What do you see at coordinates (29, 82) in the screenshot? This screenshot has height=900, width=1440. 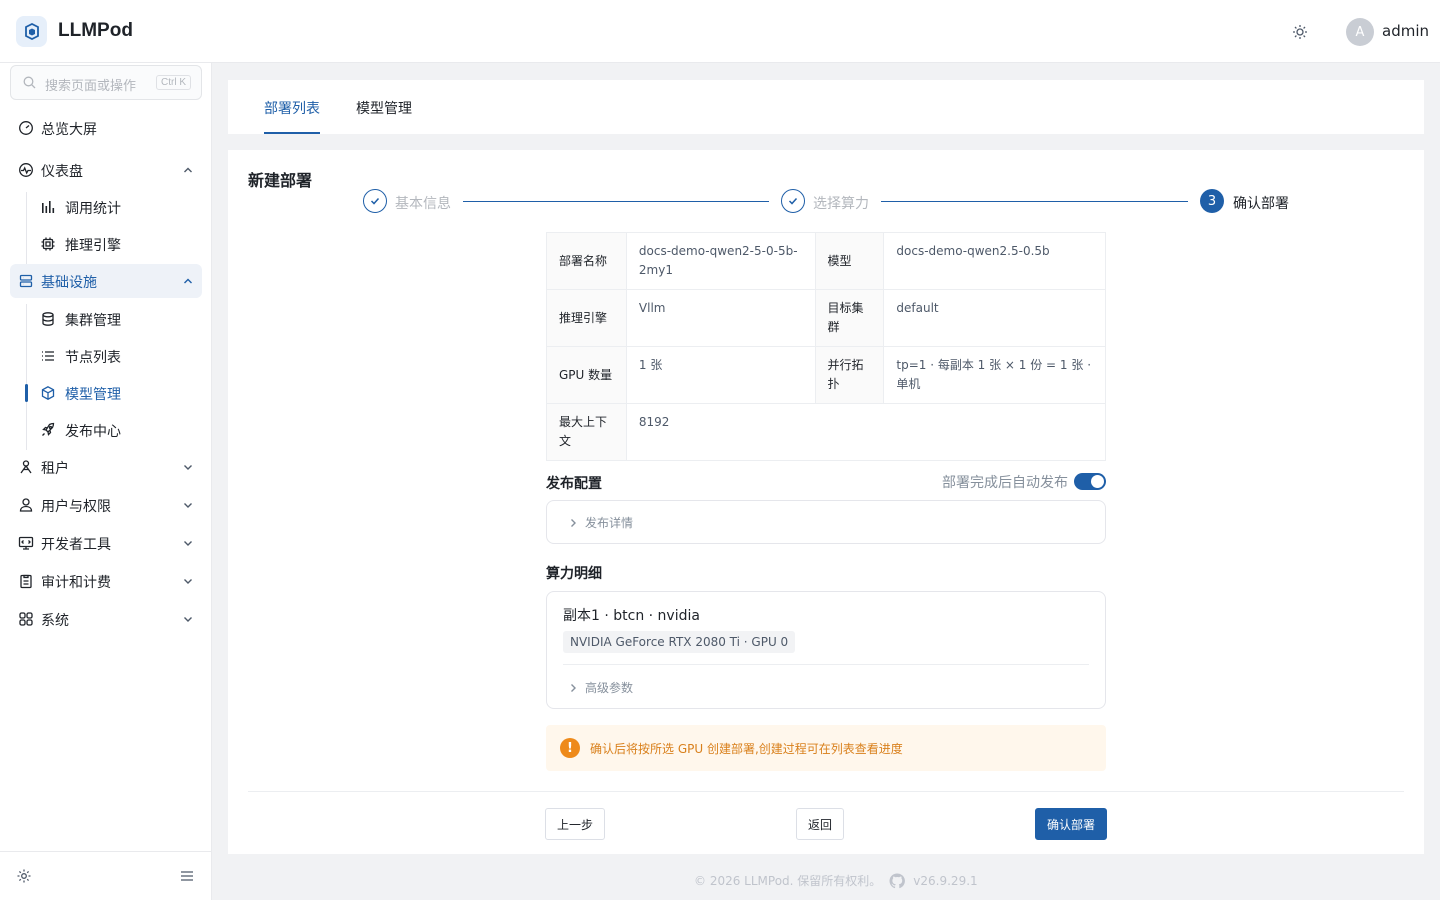 I see `search-icon` at bounding box center [29, 82].